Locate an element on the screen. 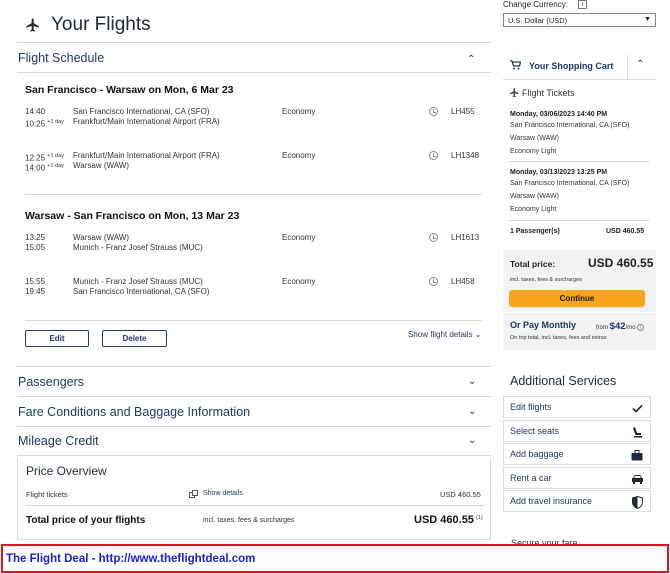 This screenshot has height=574, width=670. monthly-price: from $42/mo i is located at coordinates (620, 326).